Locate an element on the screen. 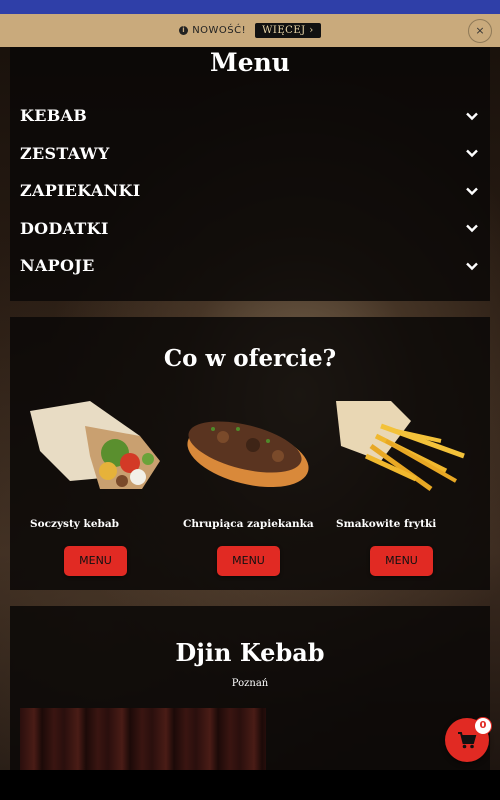 The image size is (500, 800). notice-bar: i NOWOŚĆ! WIĘCEJ › × is located at coordinates (250, 30).